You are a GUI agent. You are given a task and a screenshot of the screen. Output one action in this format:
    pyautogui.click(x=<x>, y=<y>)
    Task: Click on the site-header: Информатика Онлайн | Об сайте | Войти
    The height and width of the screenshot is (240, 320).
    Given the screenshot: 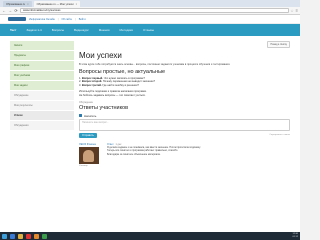 What is the action you would take?
    pyautogui.click(x=150, y=19)
    